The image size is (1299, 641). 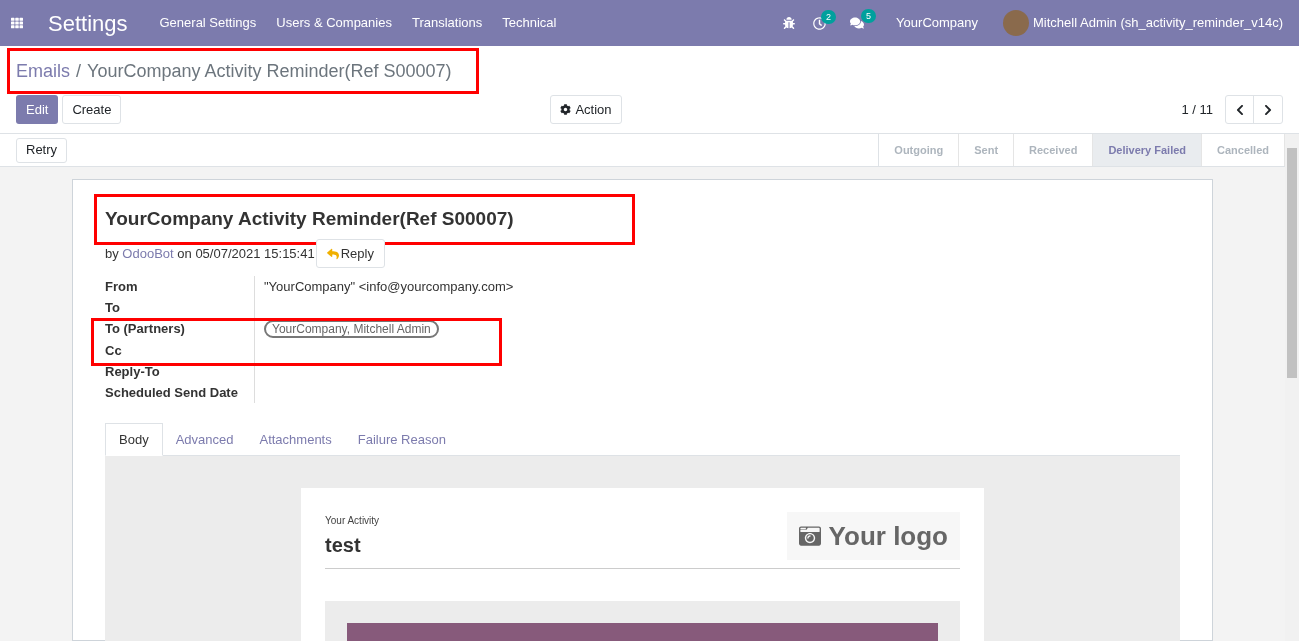 I want to click on edit-button: Edit, so click(x=37, y=109).